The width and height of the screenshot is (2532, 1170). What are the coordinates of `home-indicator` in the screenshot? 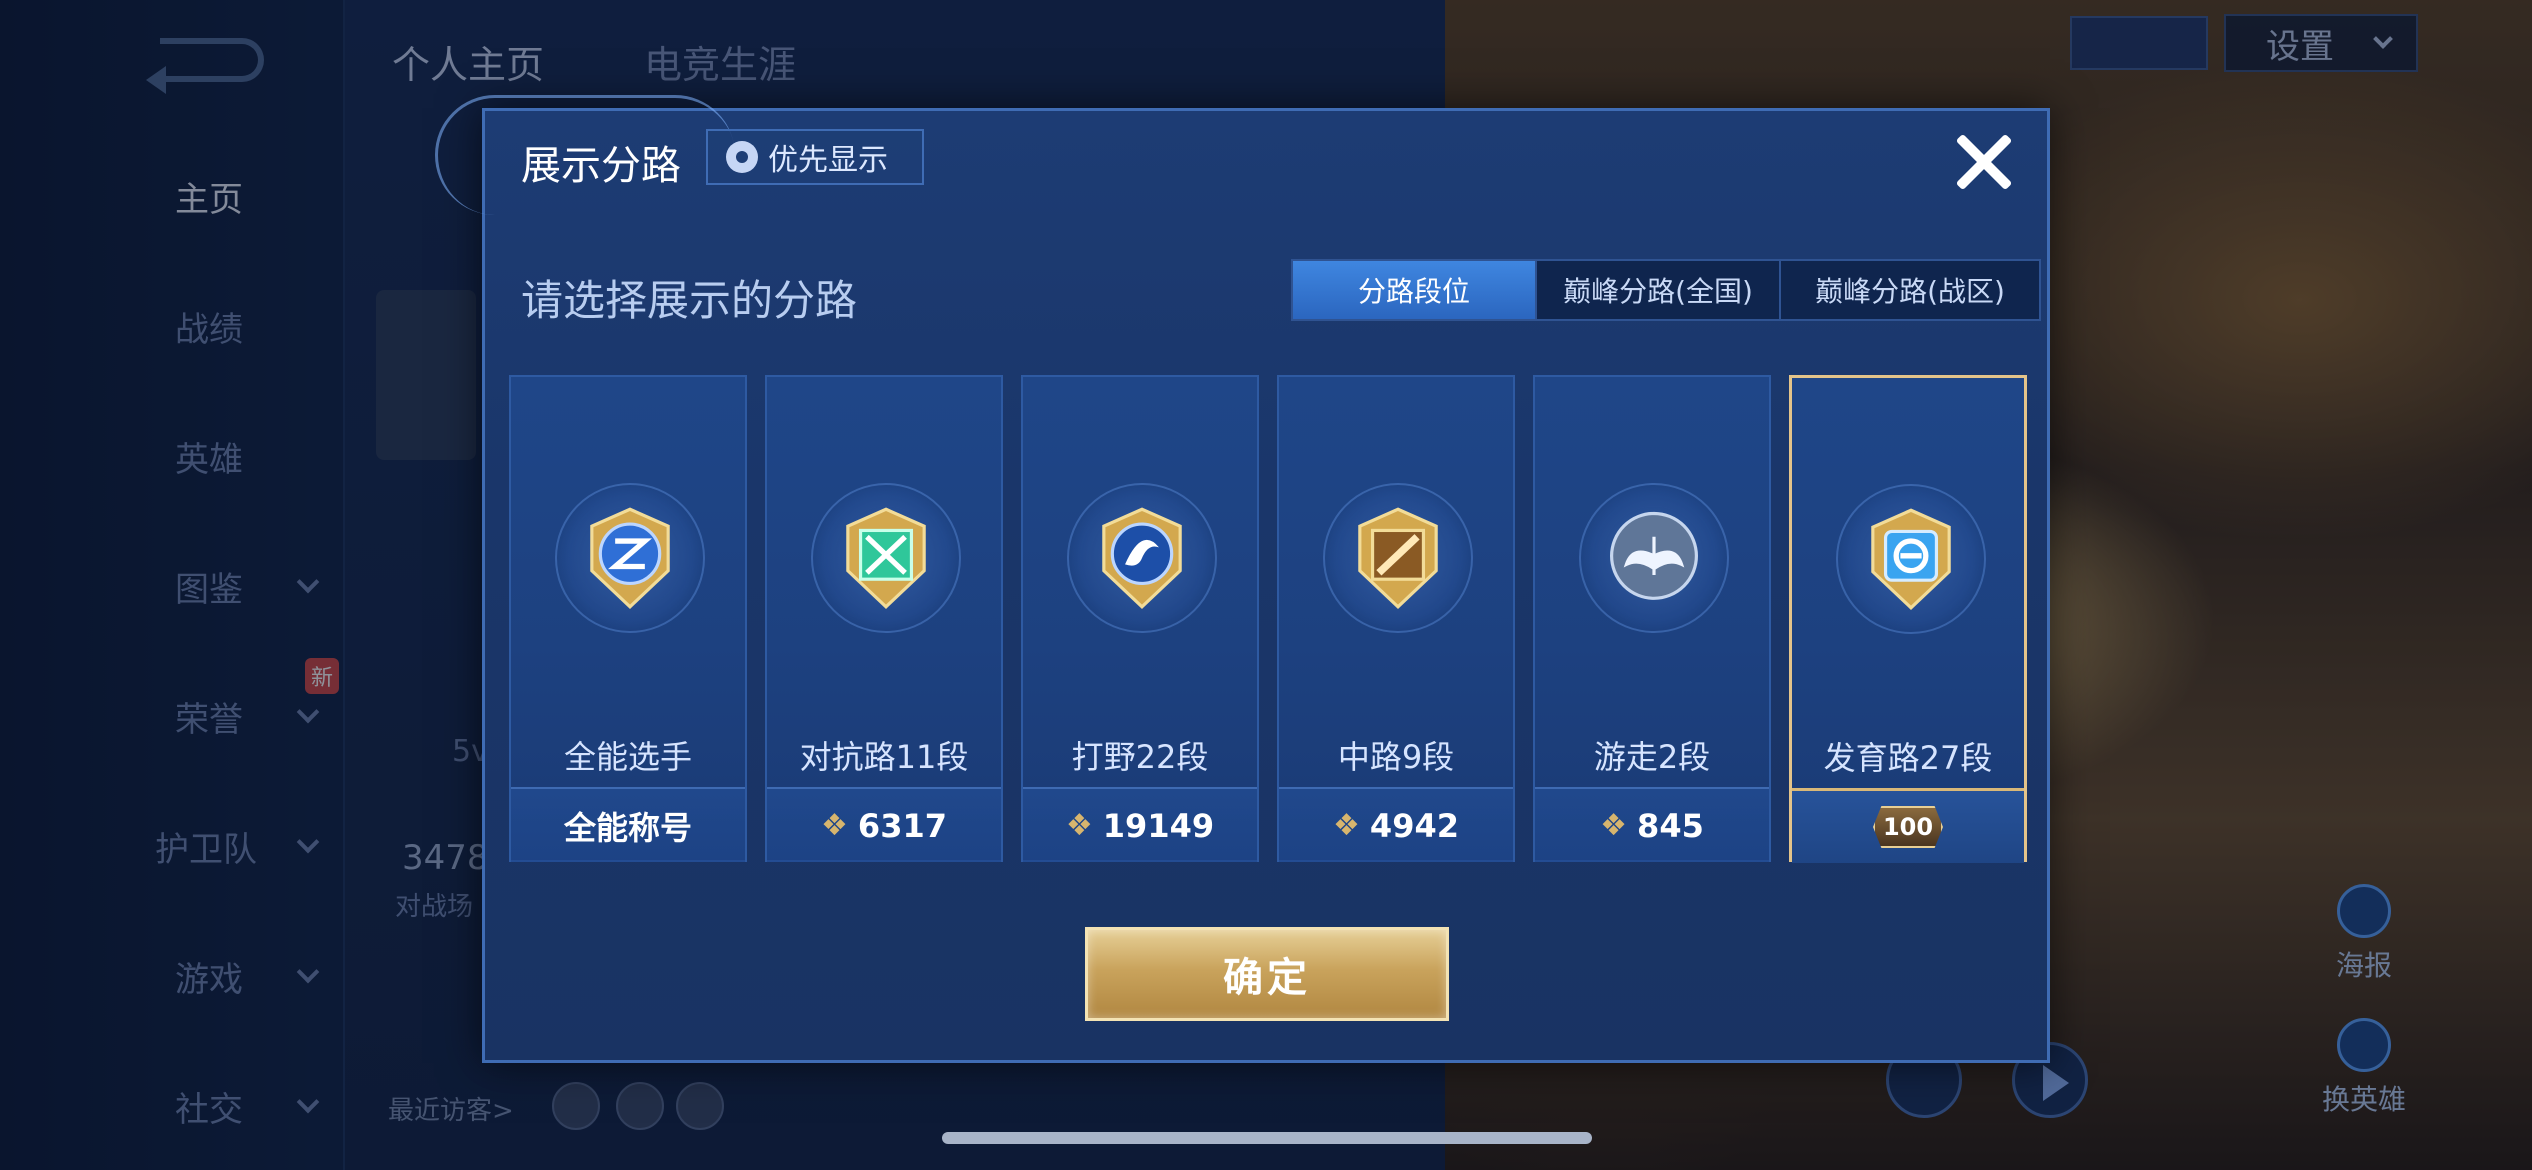 It's located at (1267, 1138).